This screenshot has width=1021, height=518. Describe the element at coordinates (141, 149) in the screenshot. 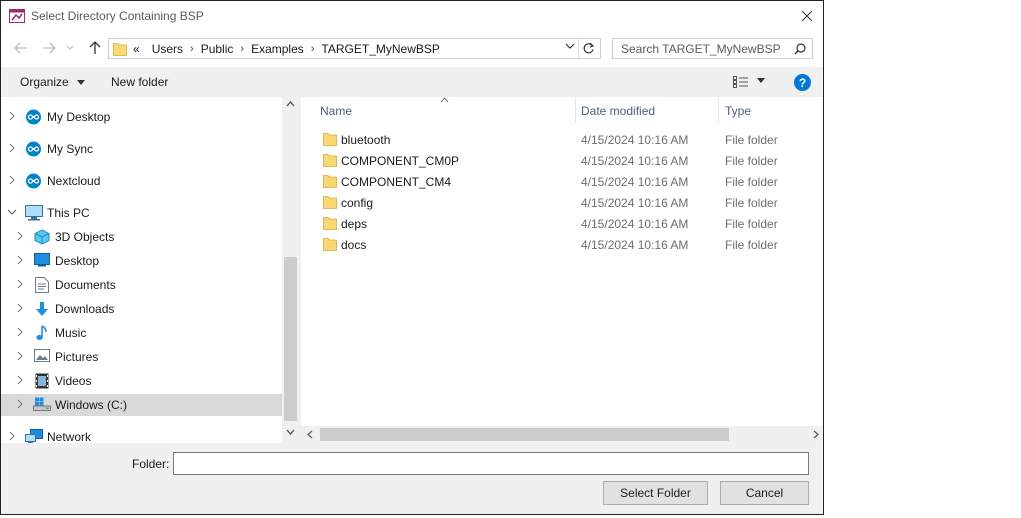

I see `nav-item-my-sync: My Sync` at that location.